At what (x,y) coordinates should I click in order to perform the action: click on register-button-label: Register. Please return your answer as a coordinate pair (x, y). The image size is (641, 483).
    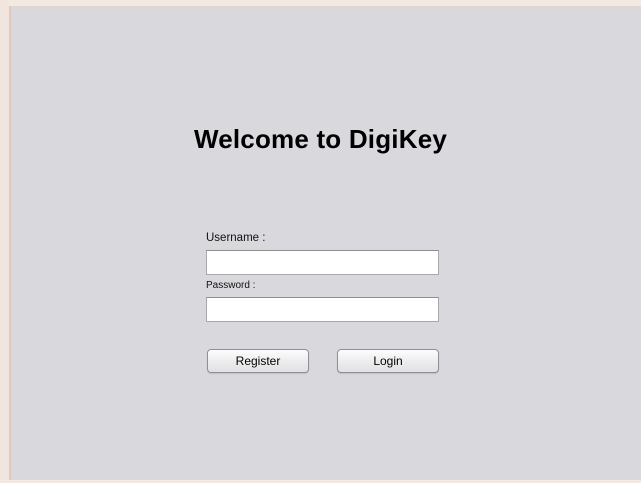
    Looking at the image, I should click on (258, 361).